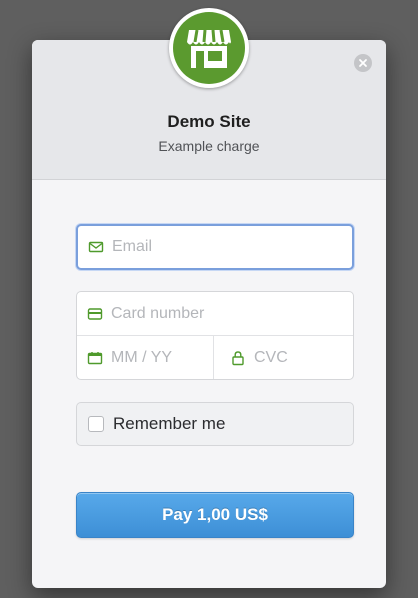 Image resolution: width=418 pixels, height=598 pixels. What do you see at coordinates (215, 247) in the screenshot?
I see `email-field: Email` at bounding box center [215, 247].